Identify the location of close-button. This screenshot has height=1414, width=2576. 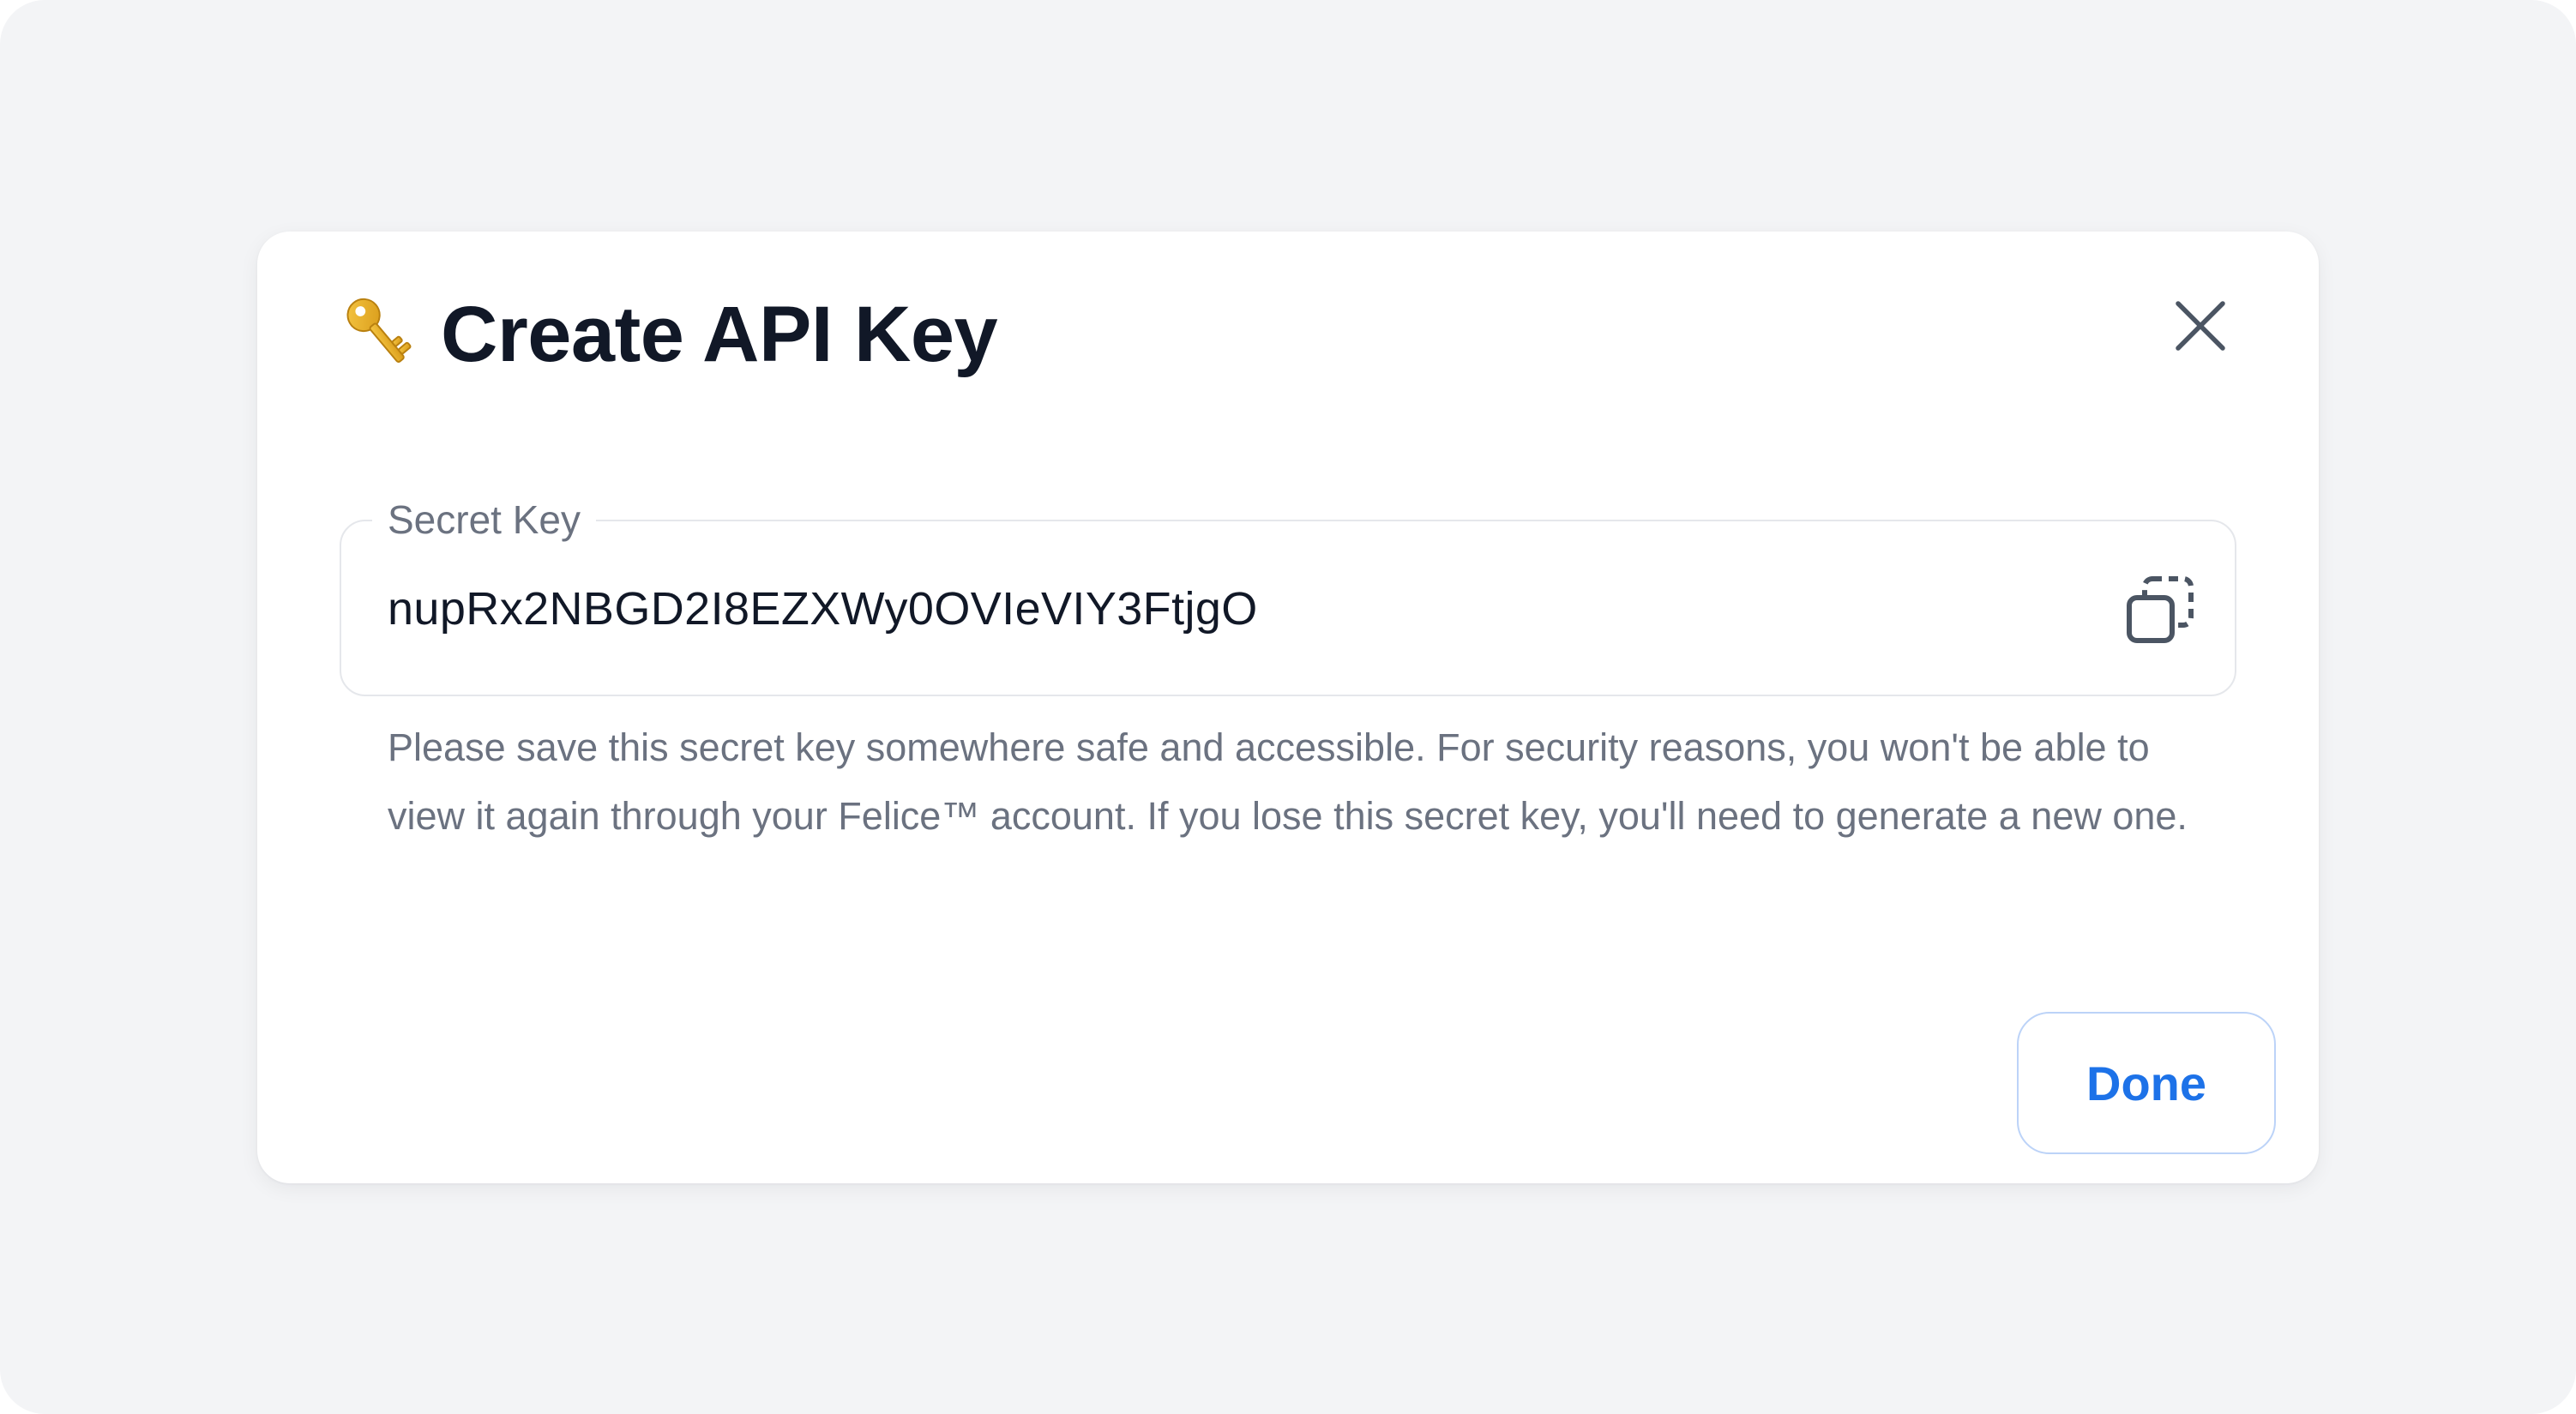
(2200, 325).